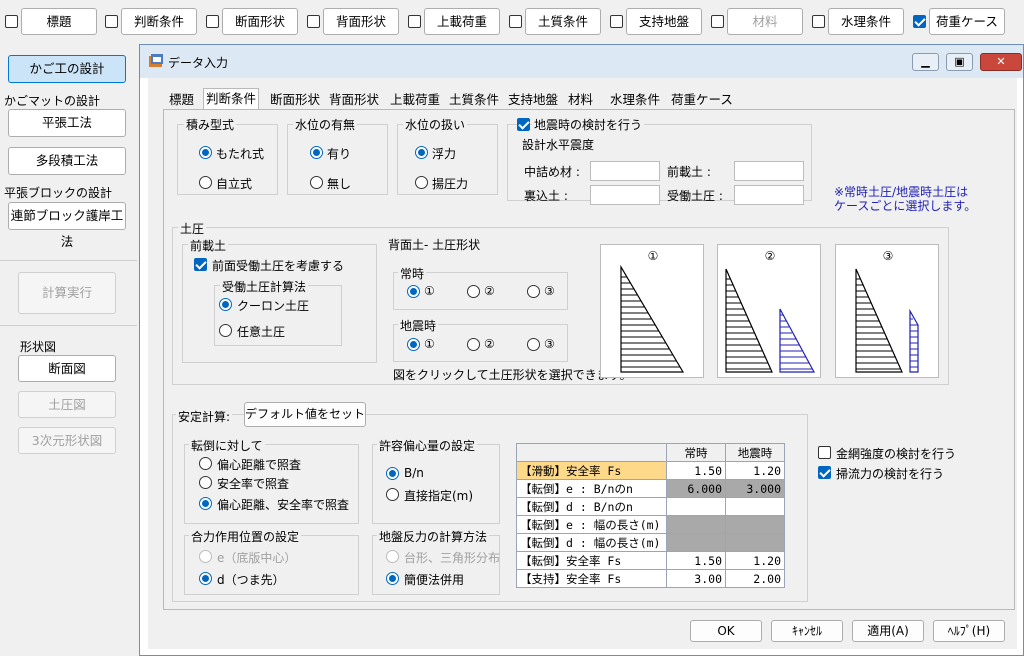  What do you see at coordinates (225, 304) in the screenshot?
I see `judo-radio-coulomb` at bounding box center [225, 304].